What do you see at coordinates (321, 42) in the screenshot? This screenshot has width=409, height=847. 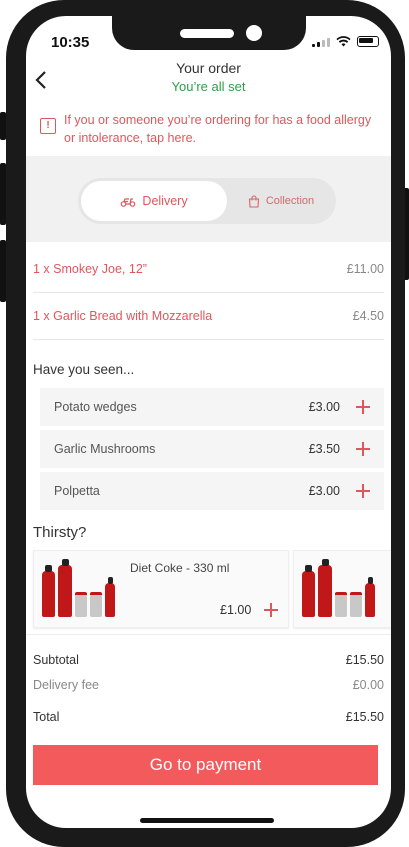 I see `signal-icon` at bounding box center [321, 42].